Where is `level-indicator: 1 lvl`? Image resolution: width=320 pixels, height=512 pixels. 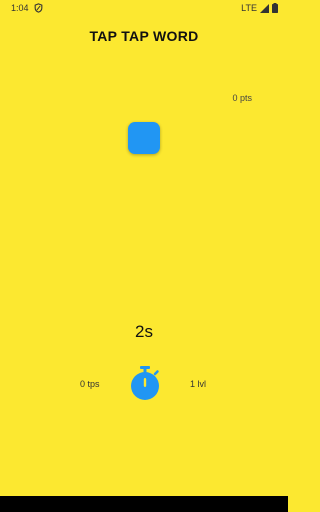
level-indicator: 1 lvl is located at coordinates (198, 384).